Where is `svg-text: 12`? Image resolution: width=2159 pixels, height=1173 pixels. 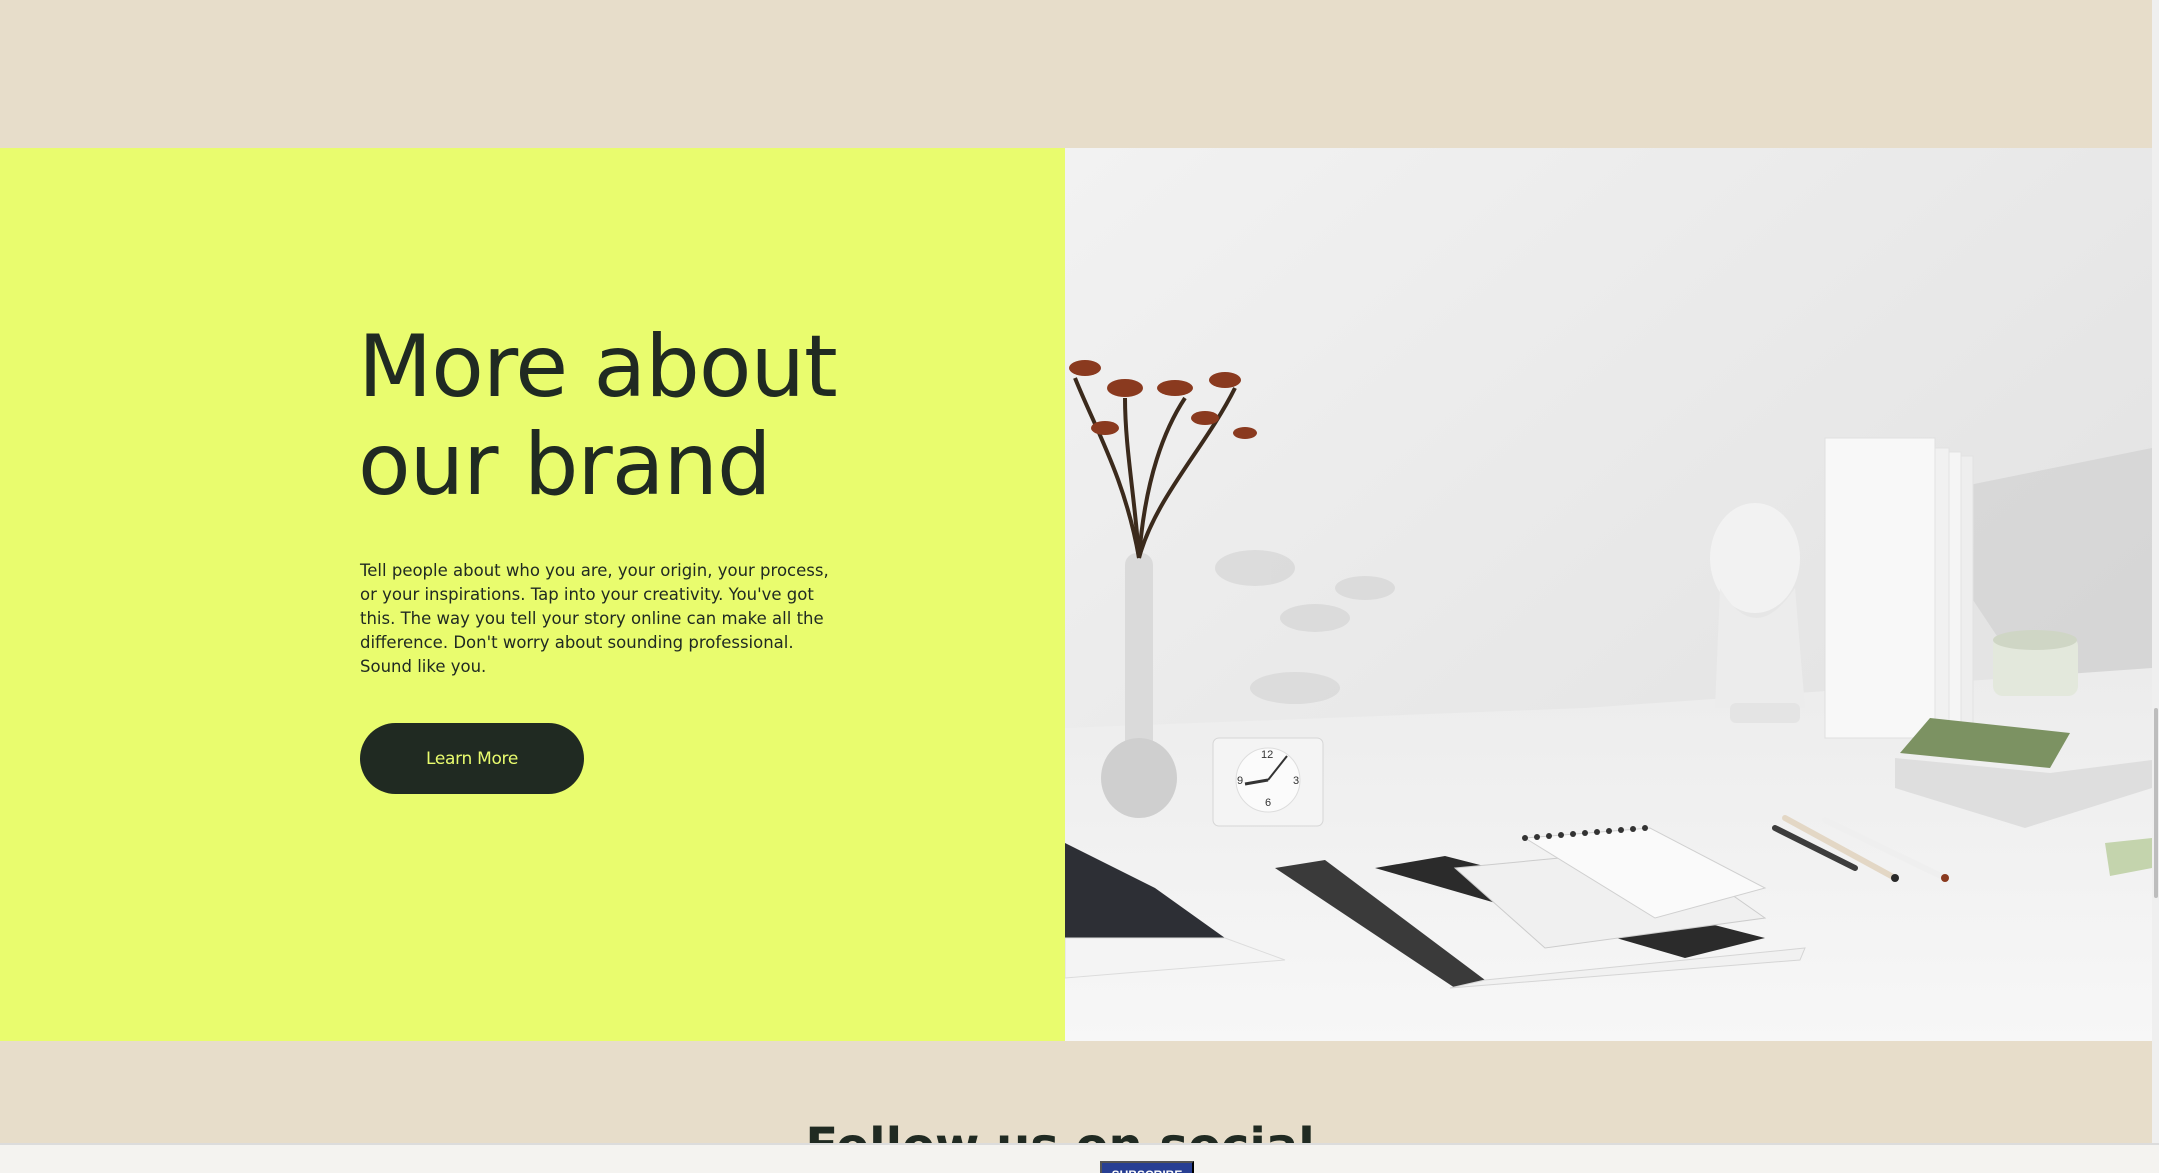 svg-text: 12 is located at coordinates (1267, 755).